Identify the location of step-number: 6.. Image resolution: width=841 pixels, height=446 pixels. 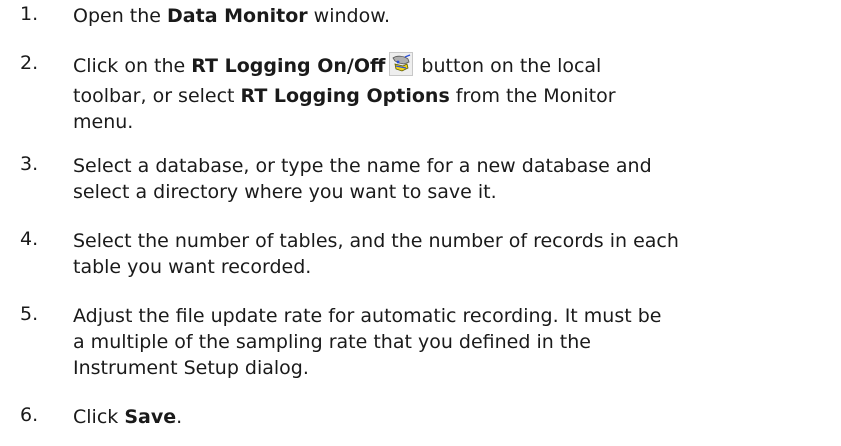
(29, 415).